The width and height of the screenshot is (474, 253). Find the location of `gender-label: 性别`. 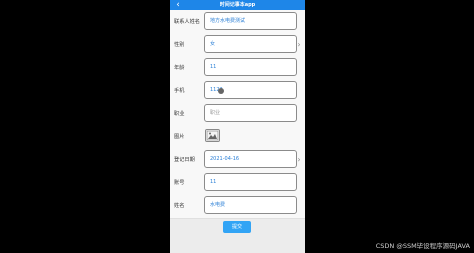

gender-label: 性别 is located at coordinates (179, 45).